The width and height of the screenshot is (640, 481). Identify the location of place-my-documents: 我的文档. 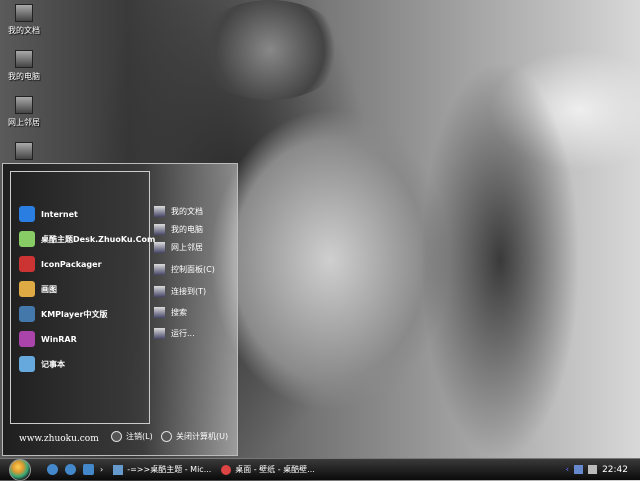
(178, 211).